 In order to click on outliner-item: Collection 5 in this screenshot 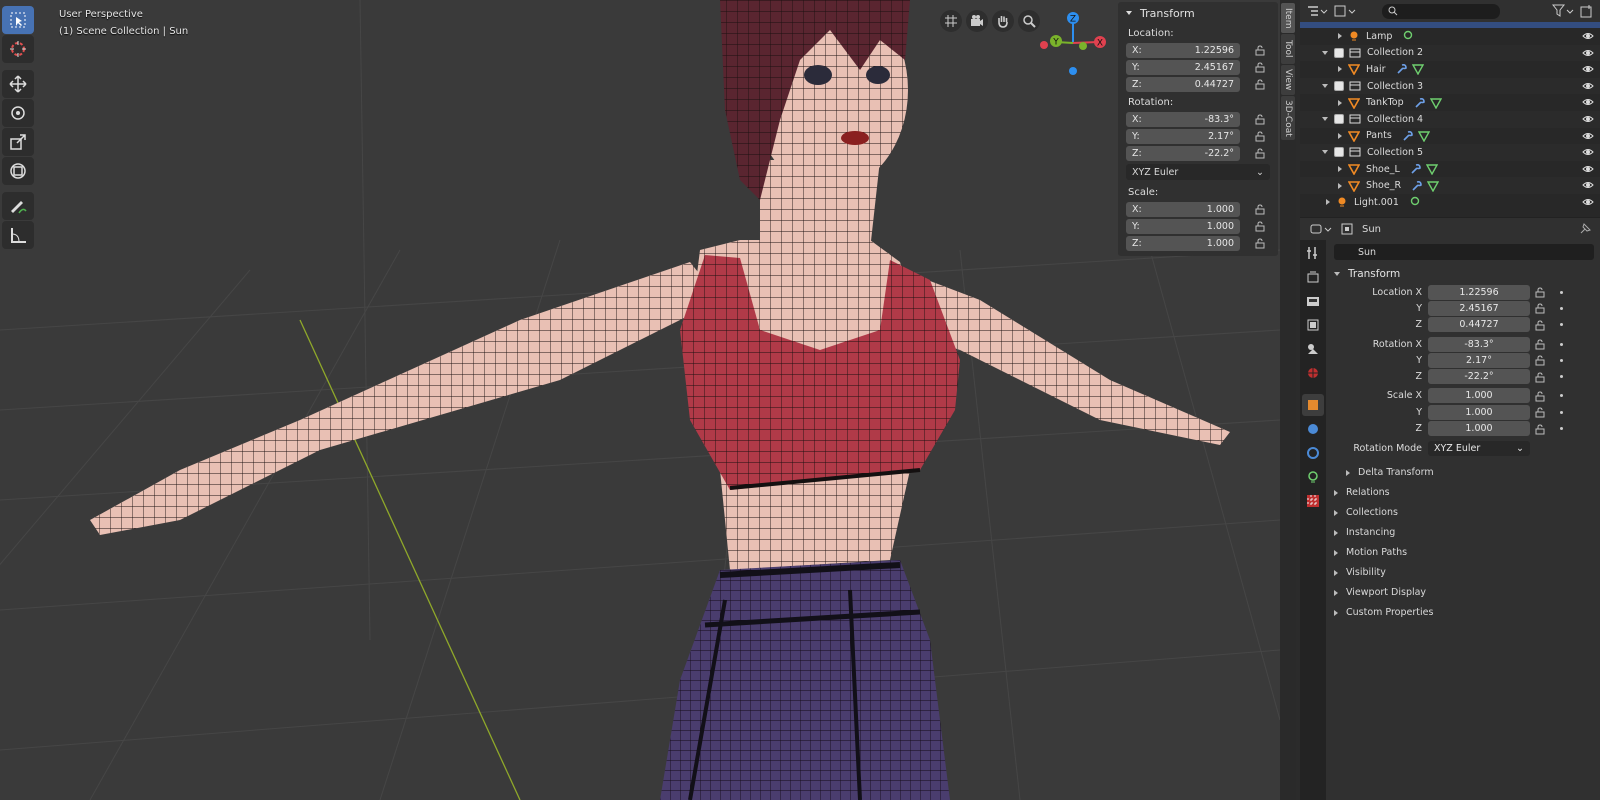, I will do `click(1450, 152)`.